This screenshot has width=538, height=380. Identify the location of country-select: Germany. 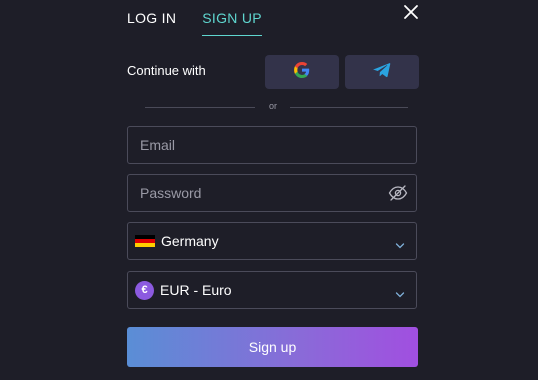
(272, 241).